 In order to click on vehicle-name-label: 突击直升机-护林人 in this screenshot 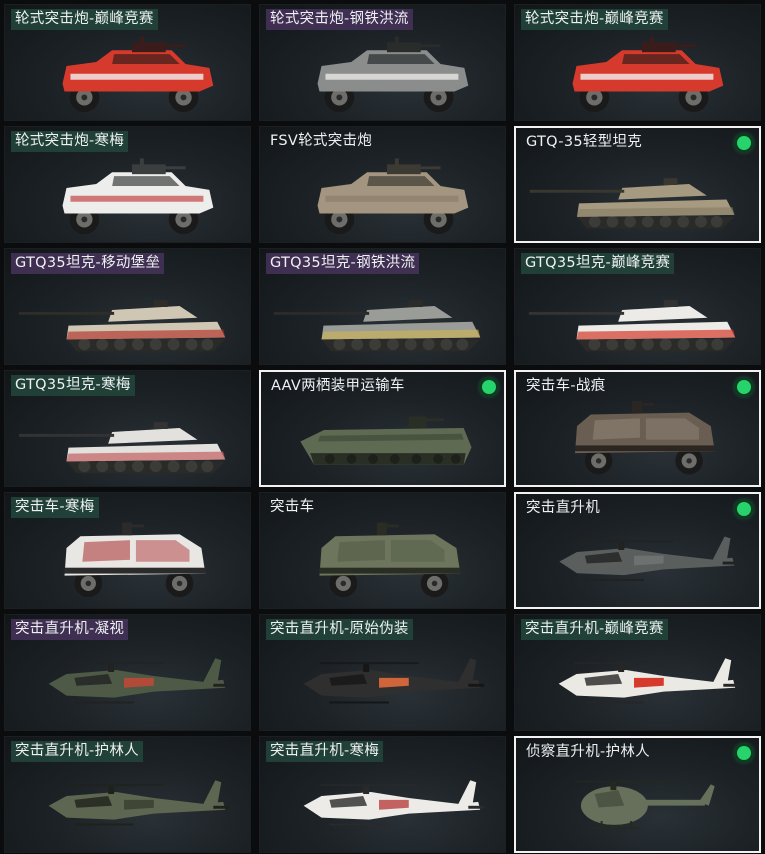, I will do `click(77, 751)`.